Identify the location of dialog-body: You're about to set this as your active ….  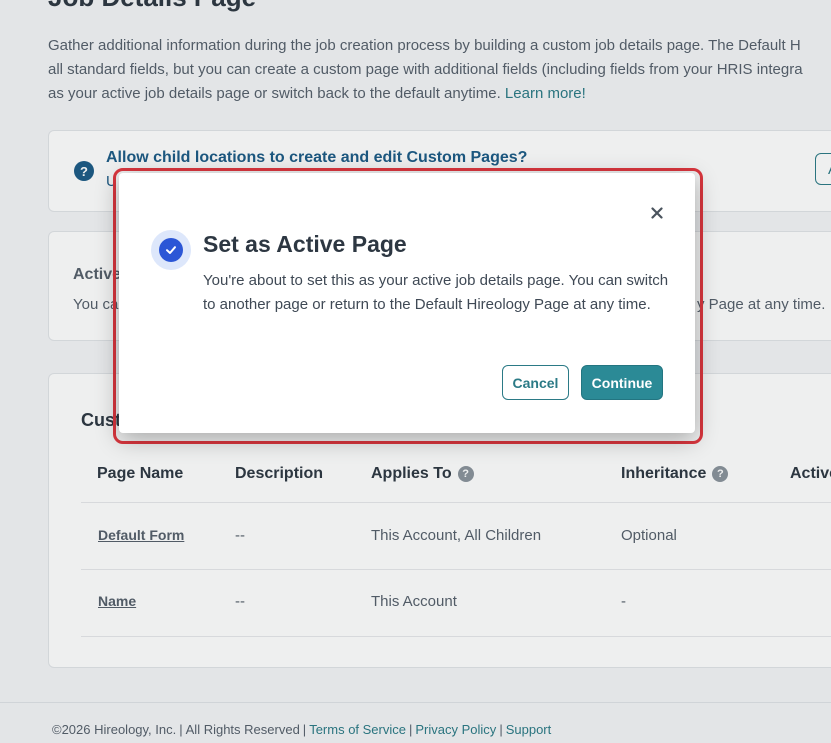
(436, 292).